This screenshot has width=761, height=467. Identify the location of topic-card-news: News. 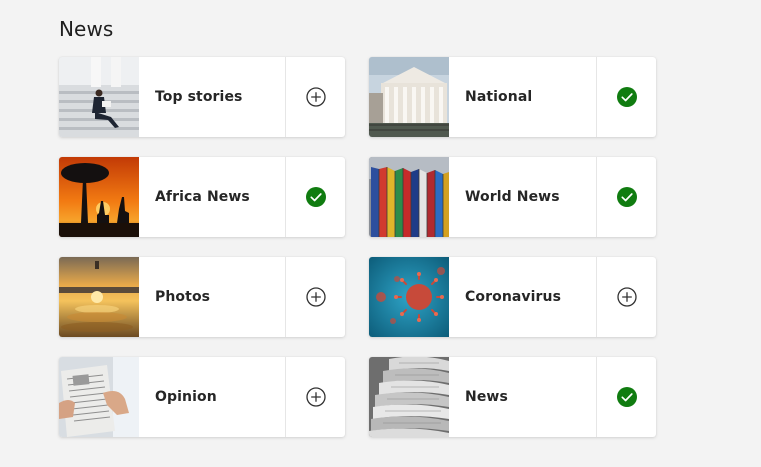
(512, 397).